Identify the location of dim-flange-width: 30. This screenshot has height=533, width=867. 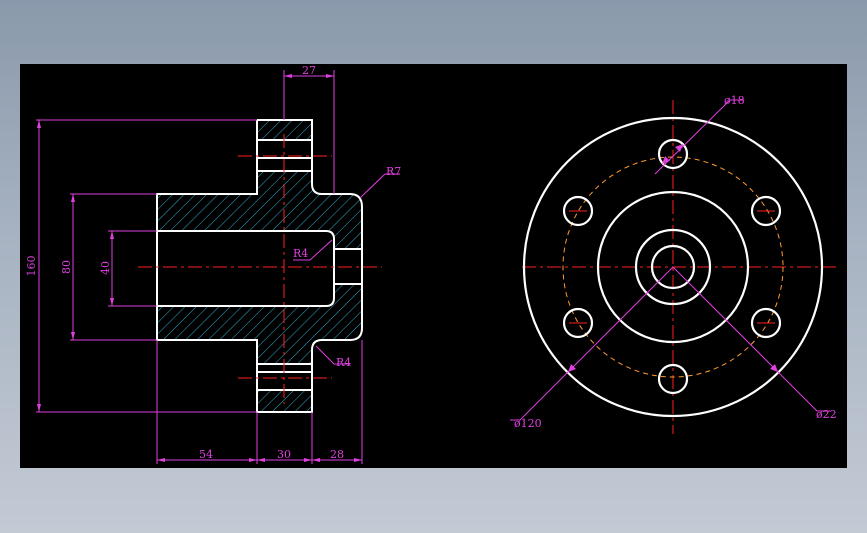
(284, 454).